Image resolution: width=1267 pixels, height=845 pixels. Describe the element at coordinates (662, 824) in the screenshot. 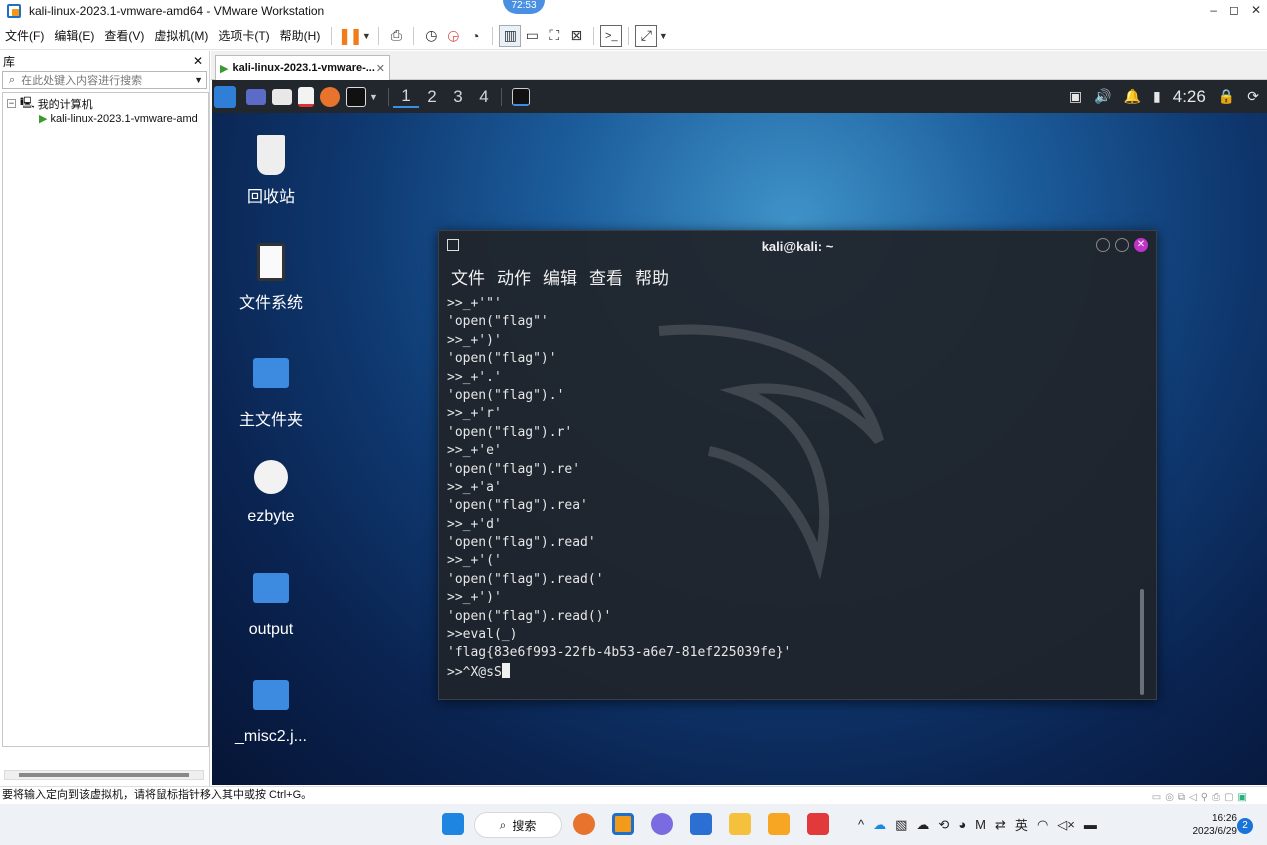

I see `paint-app-icon` at that location.